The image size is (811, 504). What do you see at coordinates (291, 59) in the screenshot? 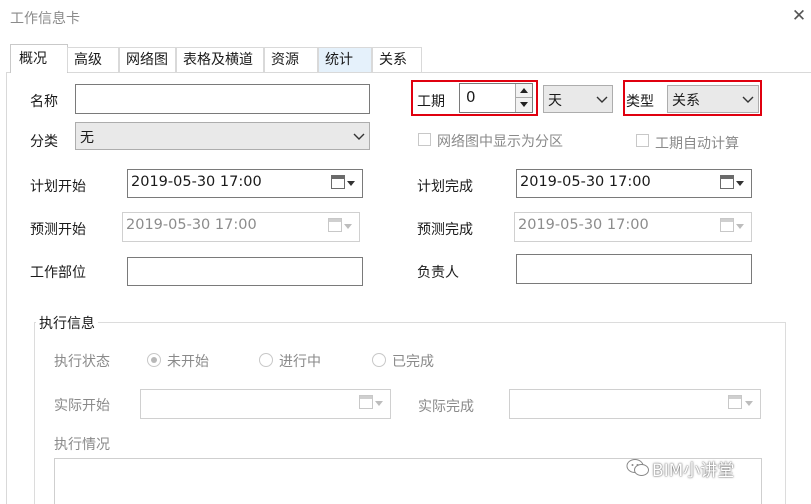
I see `tab-resource: 资源` at bounding box center [291, 59].